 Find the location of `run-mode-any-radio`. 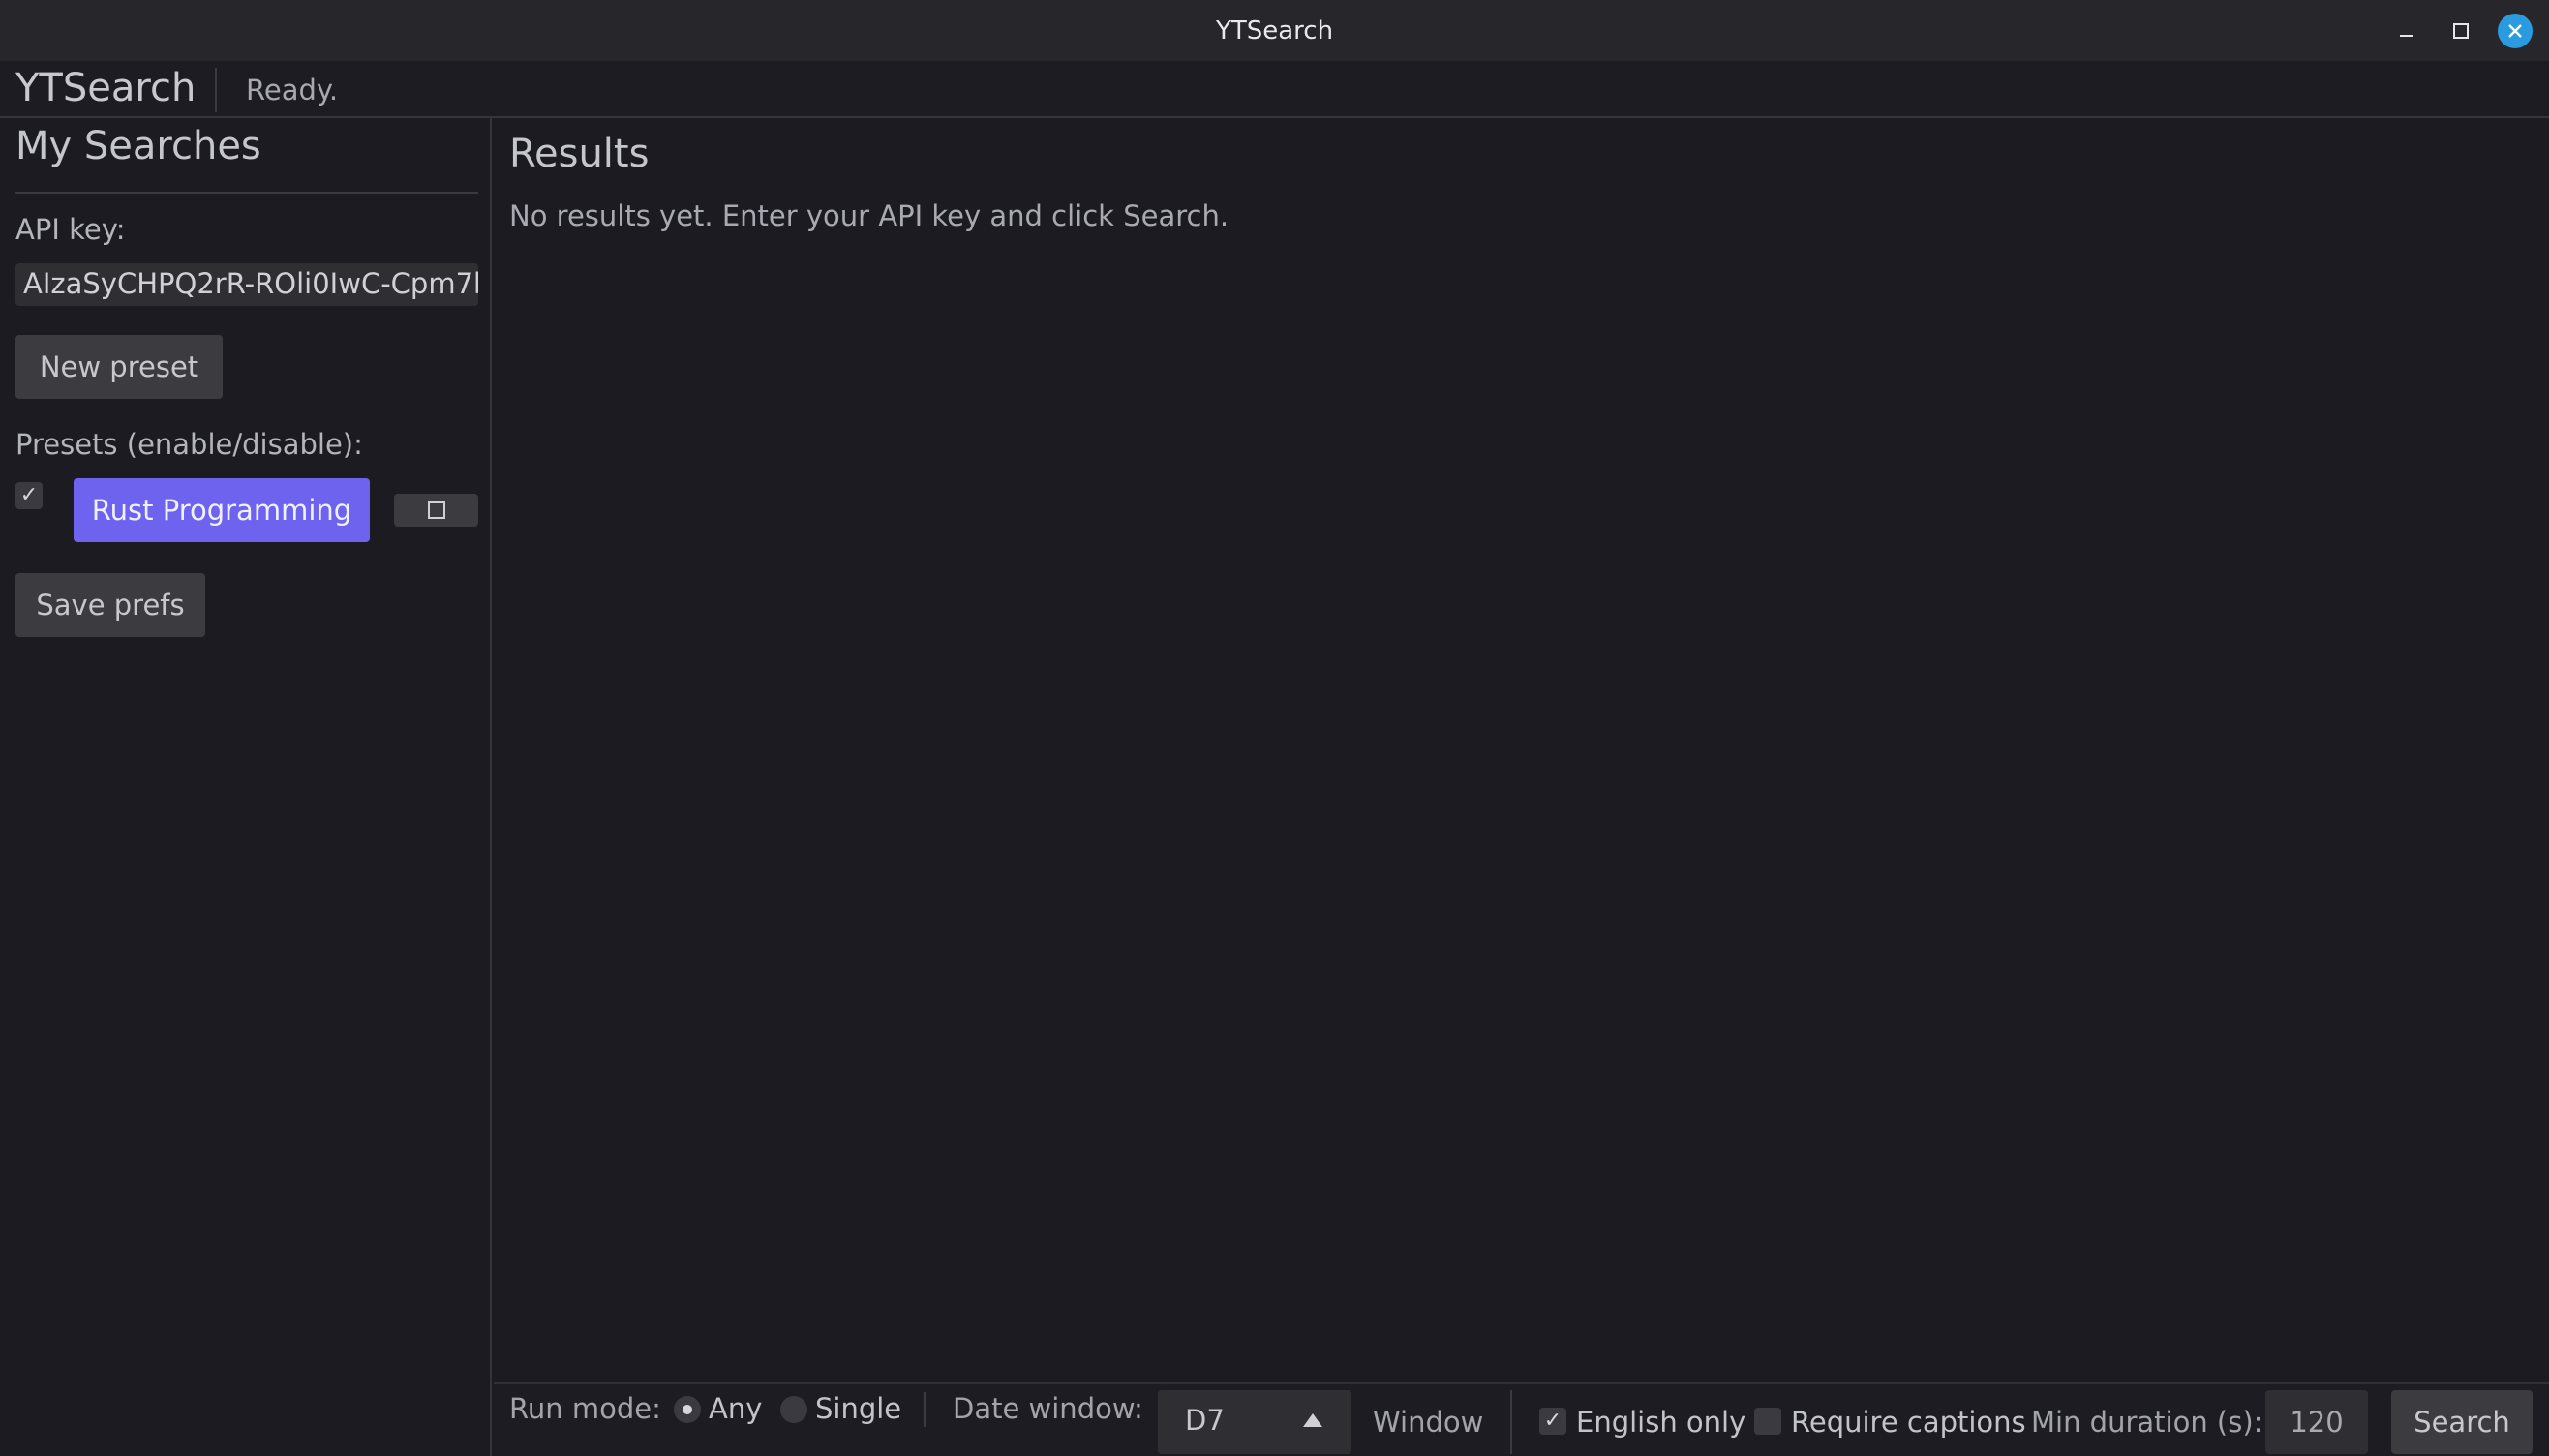

run-mode-any-radio is located at coordinates (688, 1410).